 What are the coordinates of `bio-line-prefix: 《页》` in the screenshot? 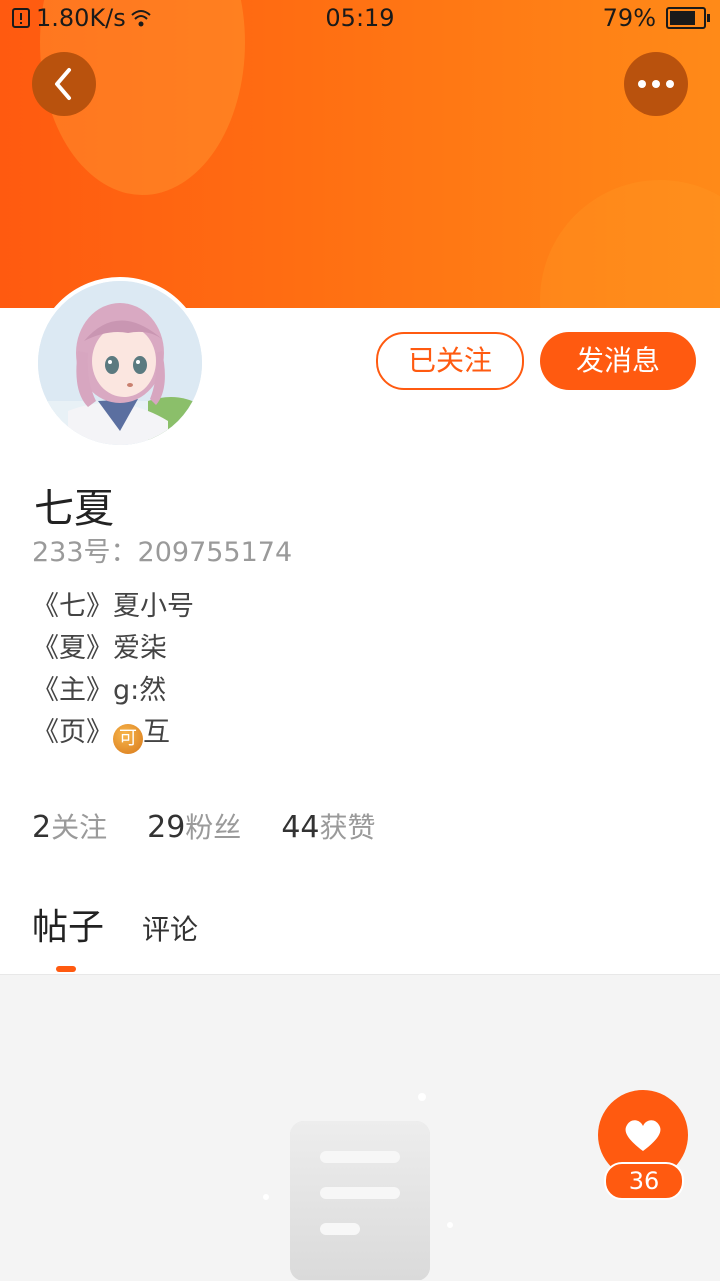 It's located at (72, 732).